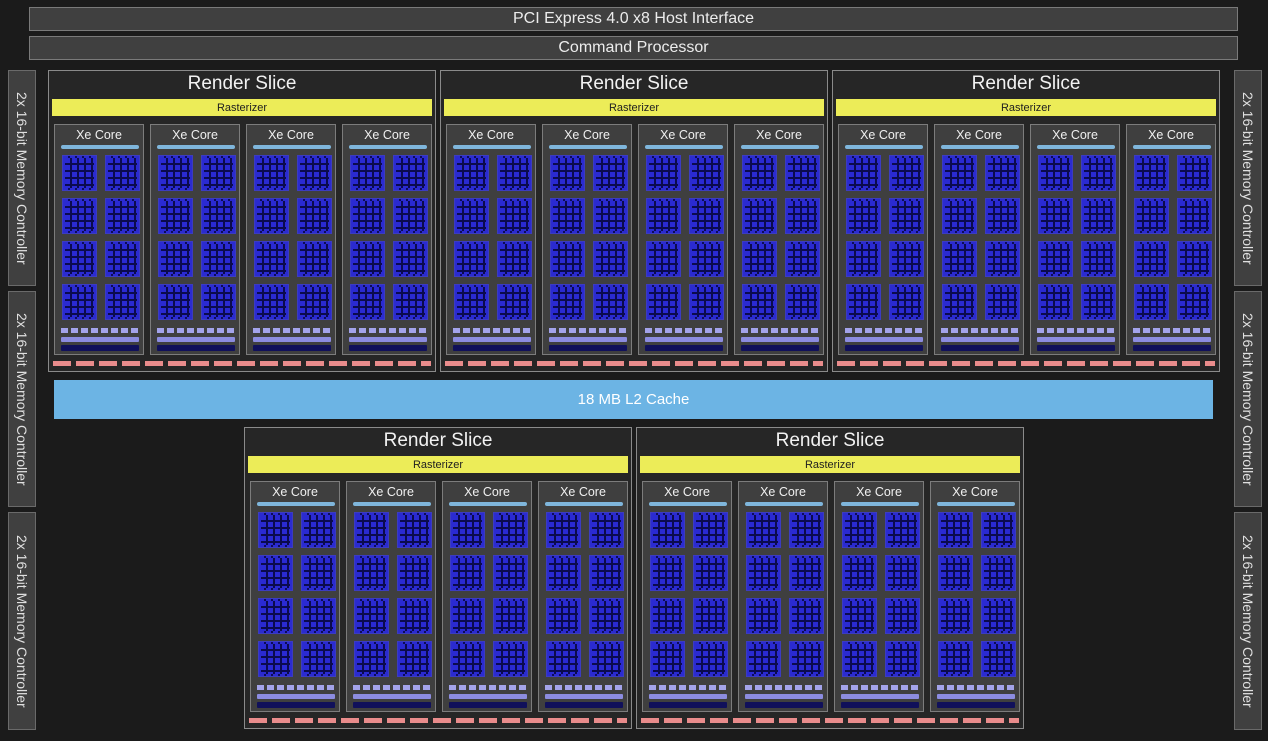 This screenshot has width=1268, height=741. What do you see at coordinates (634, 363) in the screenshot?
I see `memory-strip` at bounding box center [634, 363].